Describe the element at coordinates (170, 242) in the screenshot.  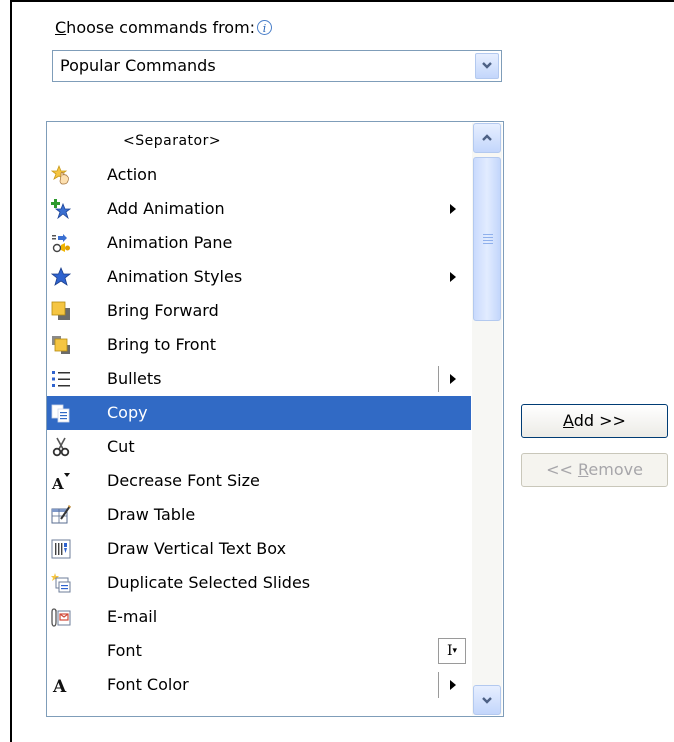
I see `list-item-label: Animation Pane` at that location.